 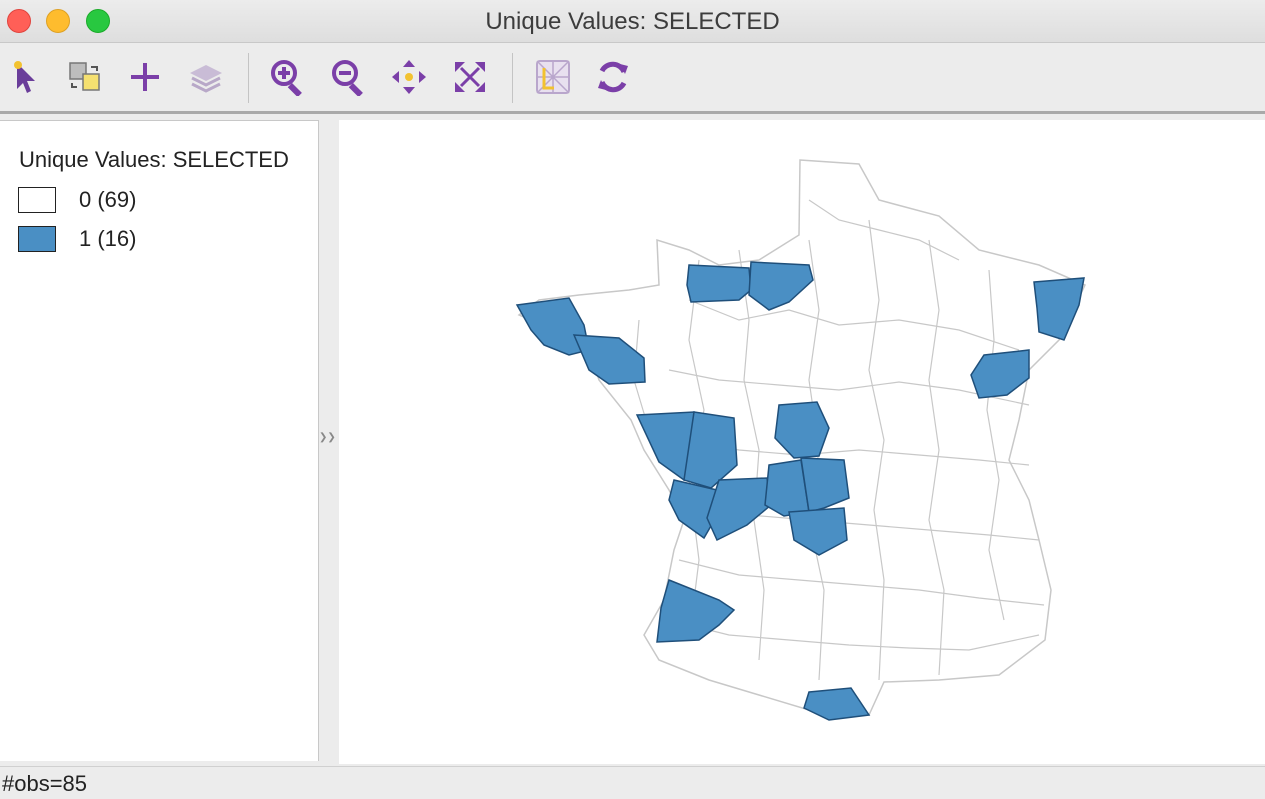 What do you see at coordinates (632, 782) in the screenshot?
I see `status-bar: #obs=85` at bounding box center [632, 782].